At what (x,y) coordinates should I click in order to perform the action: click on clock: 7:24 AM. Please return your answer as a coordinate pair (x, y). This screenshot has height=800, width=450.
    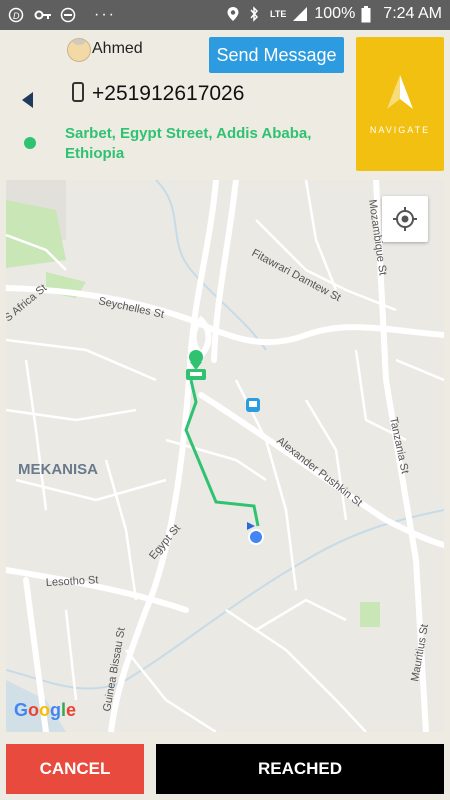
    Looking at the image, I should click on (412, 13).